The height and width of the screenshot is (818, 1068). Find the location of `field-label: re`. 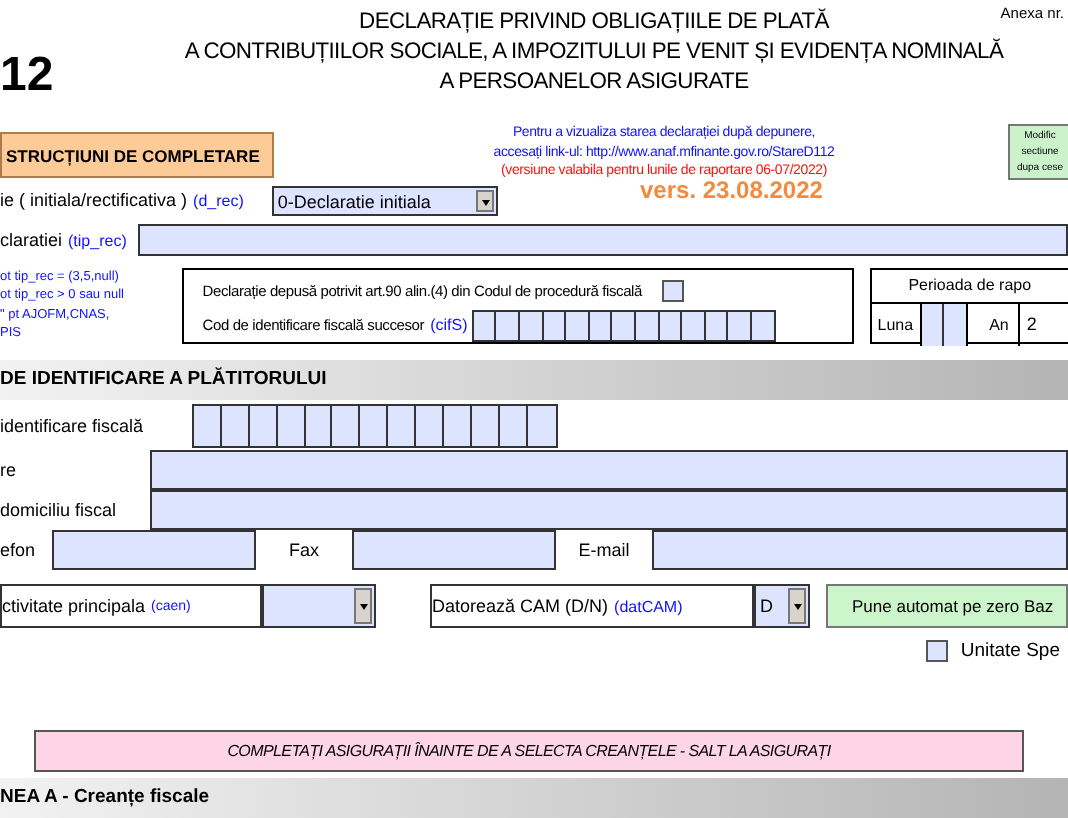

field-label: re is located at coordinates (9, 470).